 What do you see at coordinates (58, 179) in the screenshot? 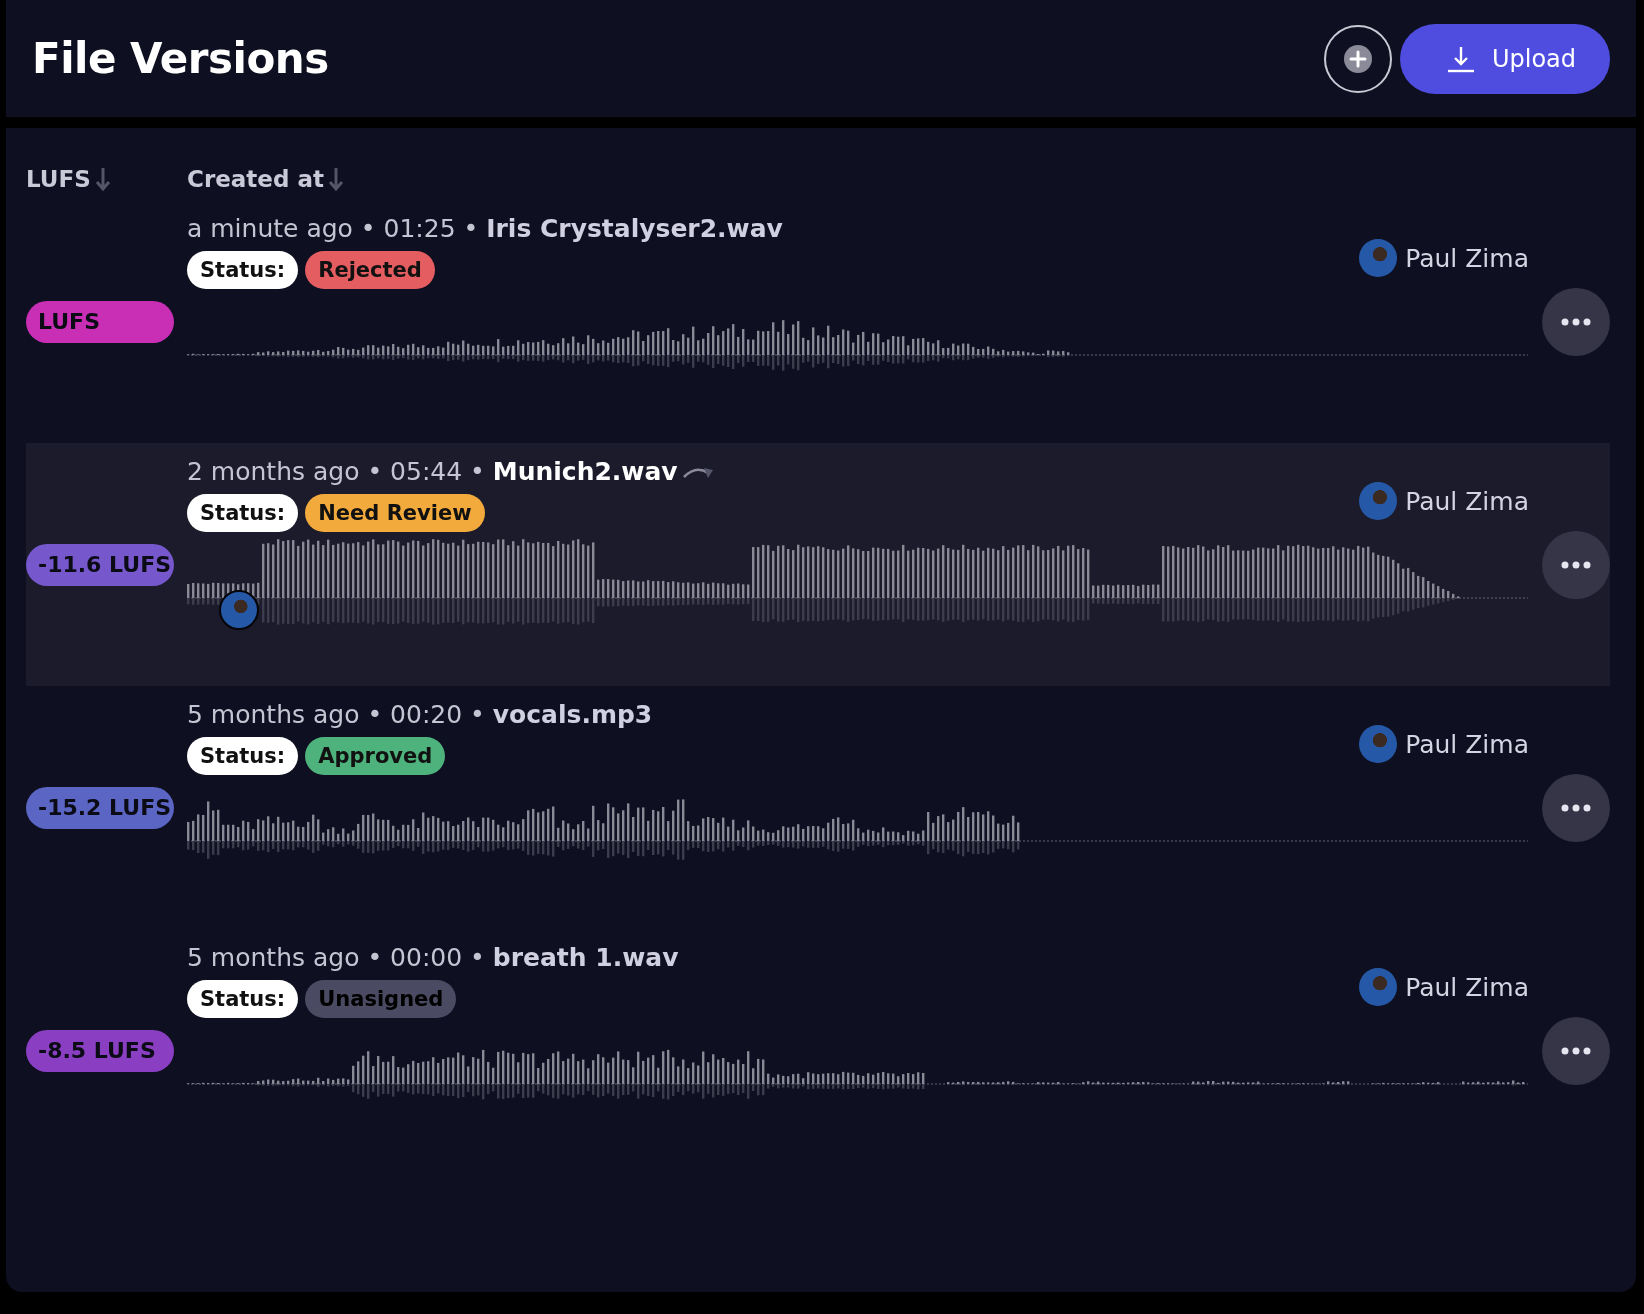
I see `column-header: LUFS` at bounding box center [58, 179].